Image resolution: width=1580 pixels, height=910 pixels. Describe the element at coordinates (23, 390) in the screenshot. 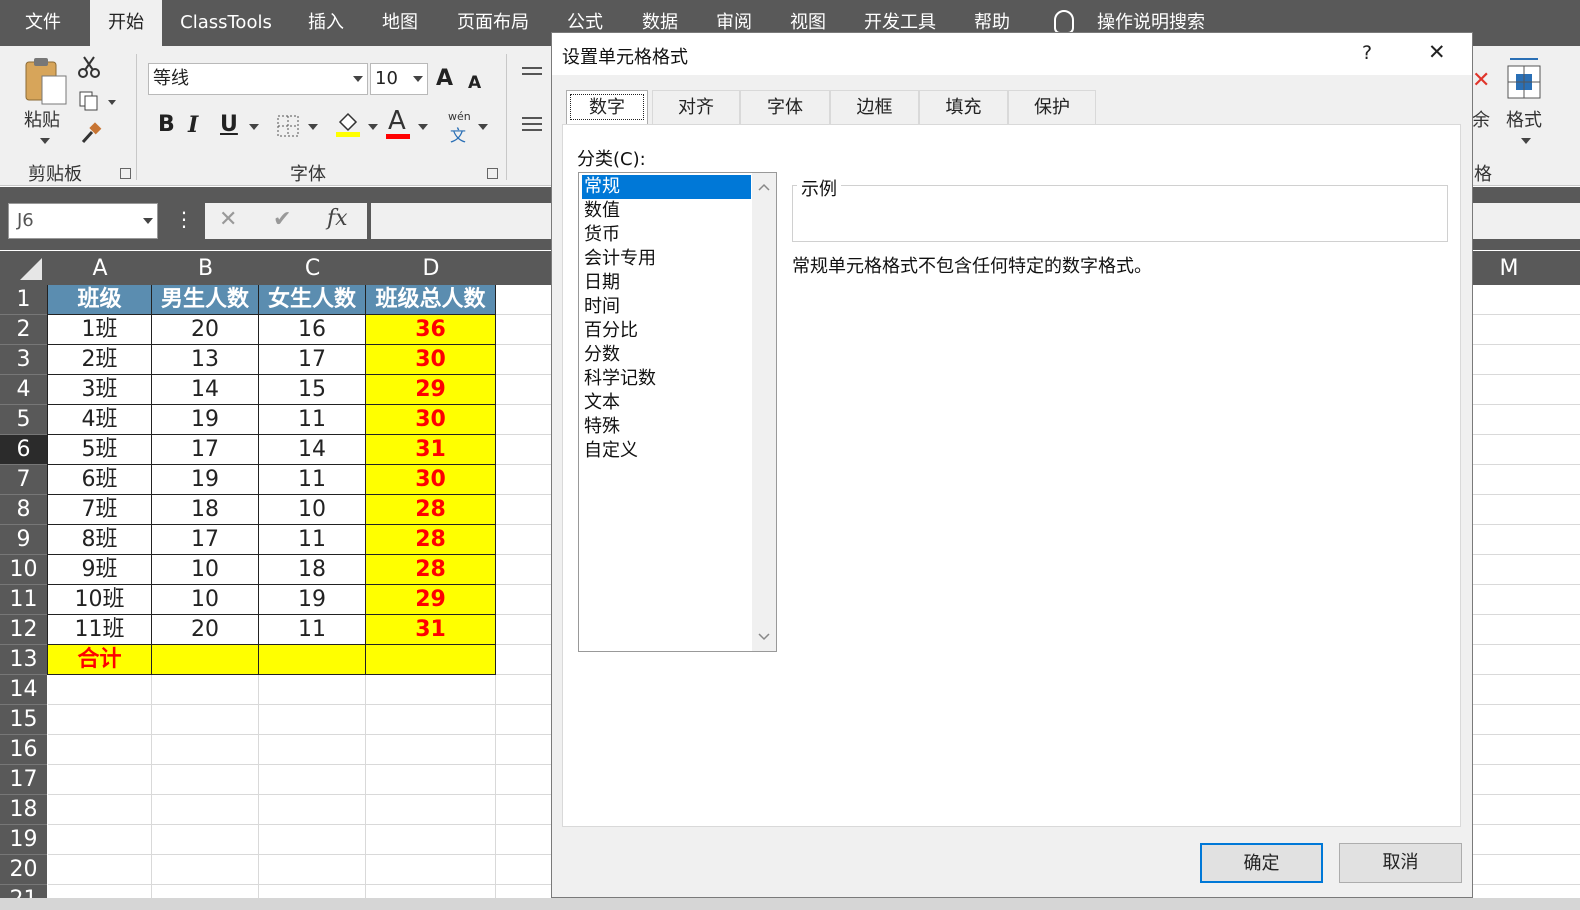

I see `row-header: 4` at that location.